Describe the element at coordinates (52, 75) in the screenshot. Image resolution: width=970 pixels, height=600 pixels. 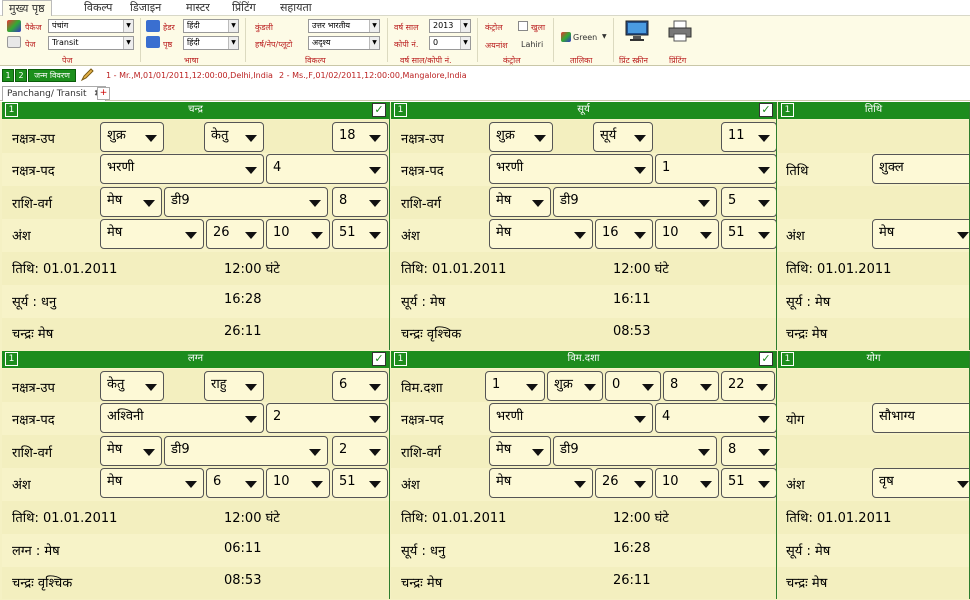
I see `birth-details-button: जन्म विवरण` at that location.